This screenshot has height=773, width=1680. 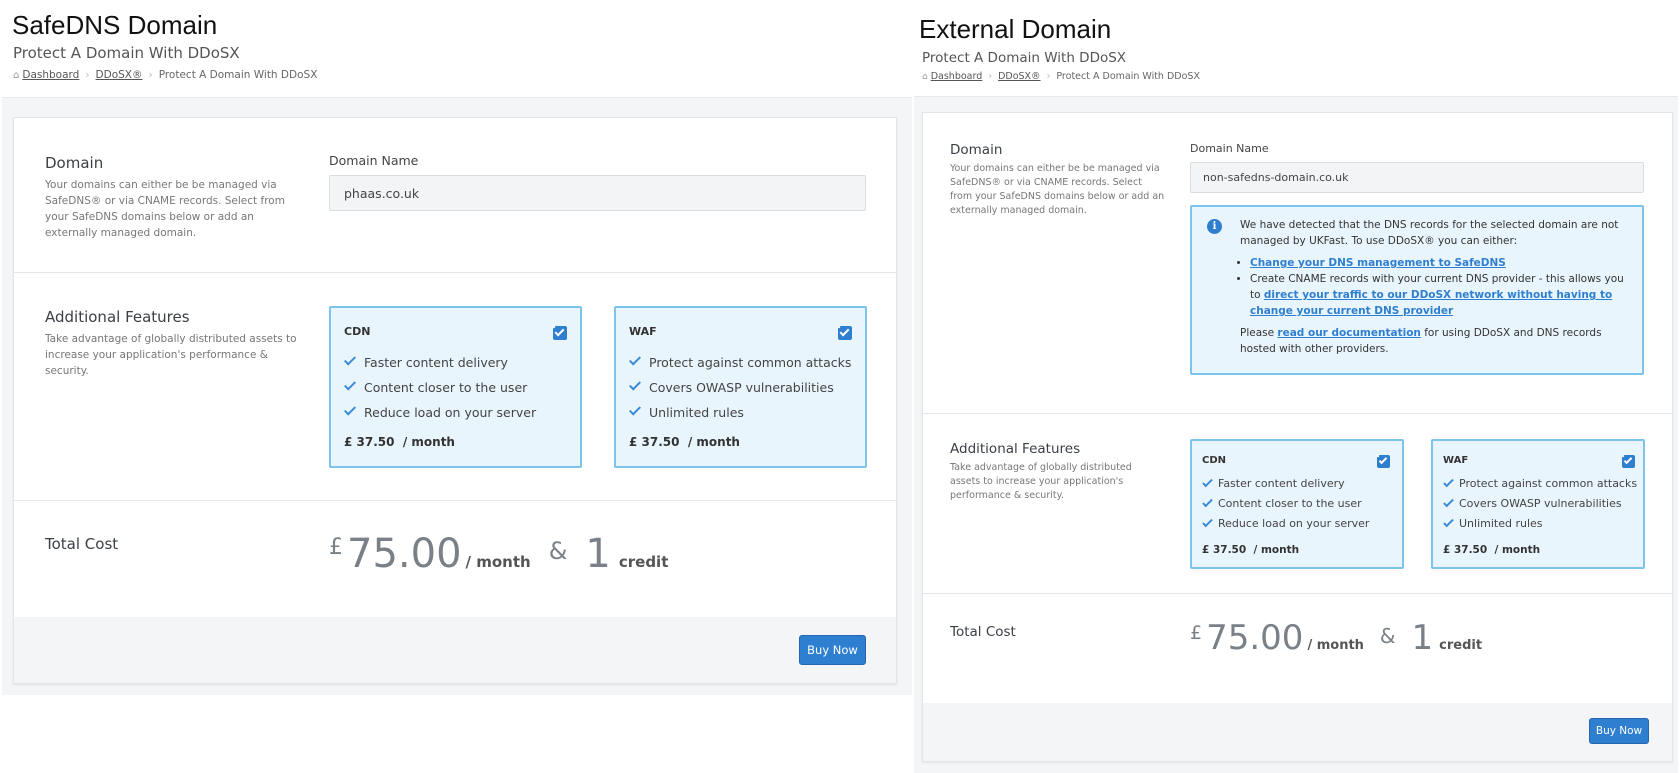 I want to click on credit-label: credit, so click(x=643, y=562).